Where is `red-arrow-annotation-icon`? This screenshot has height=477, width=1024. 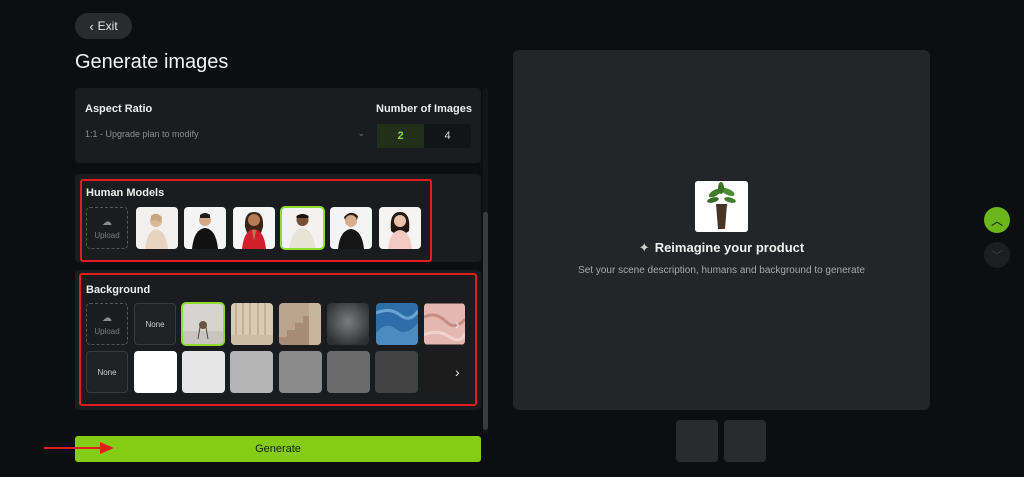 red-arrow-annotation-icon is located at coordinates (79, 448).